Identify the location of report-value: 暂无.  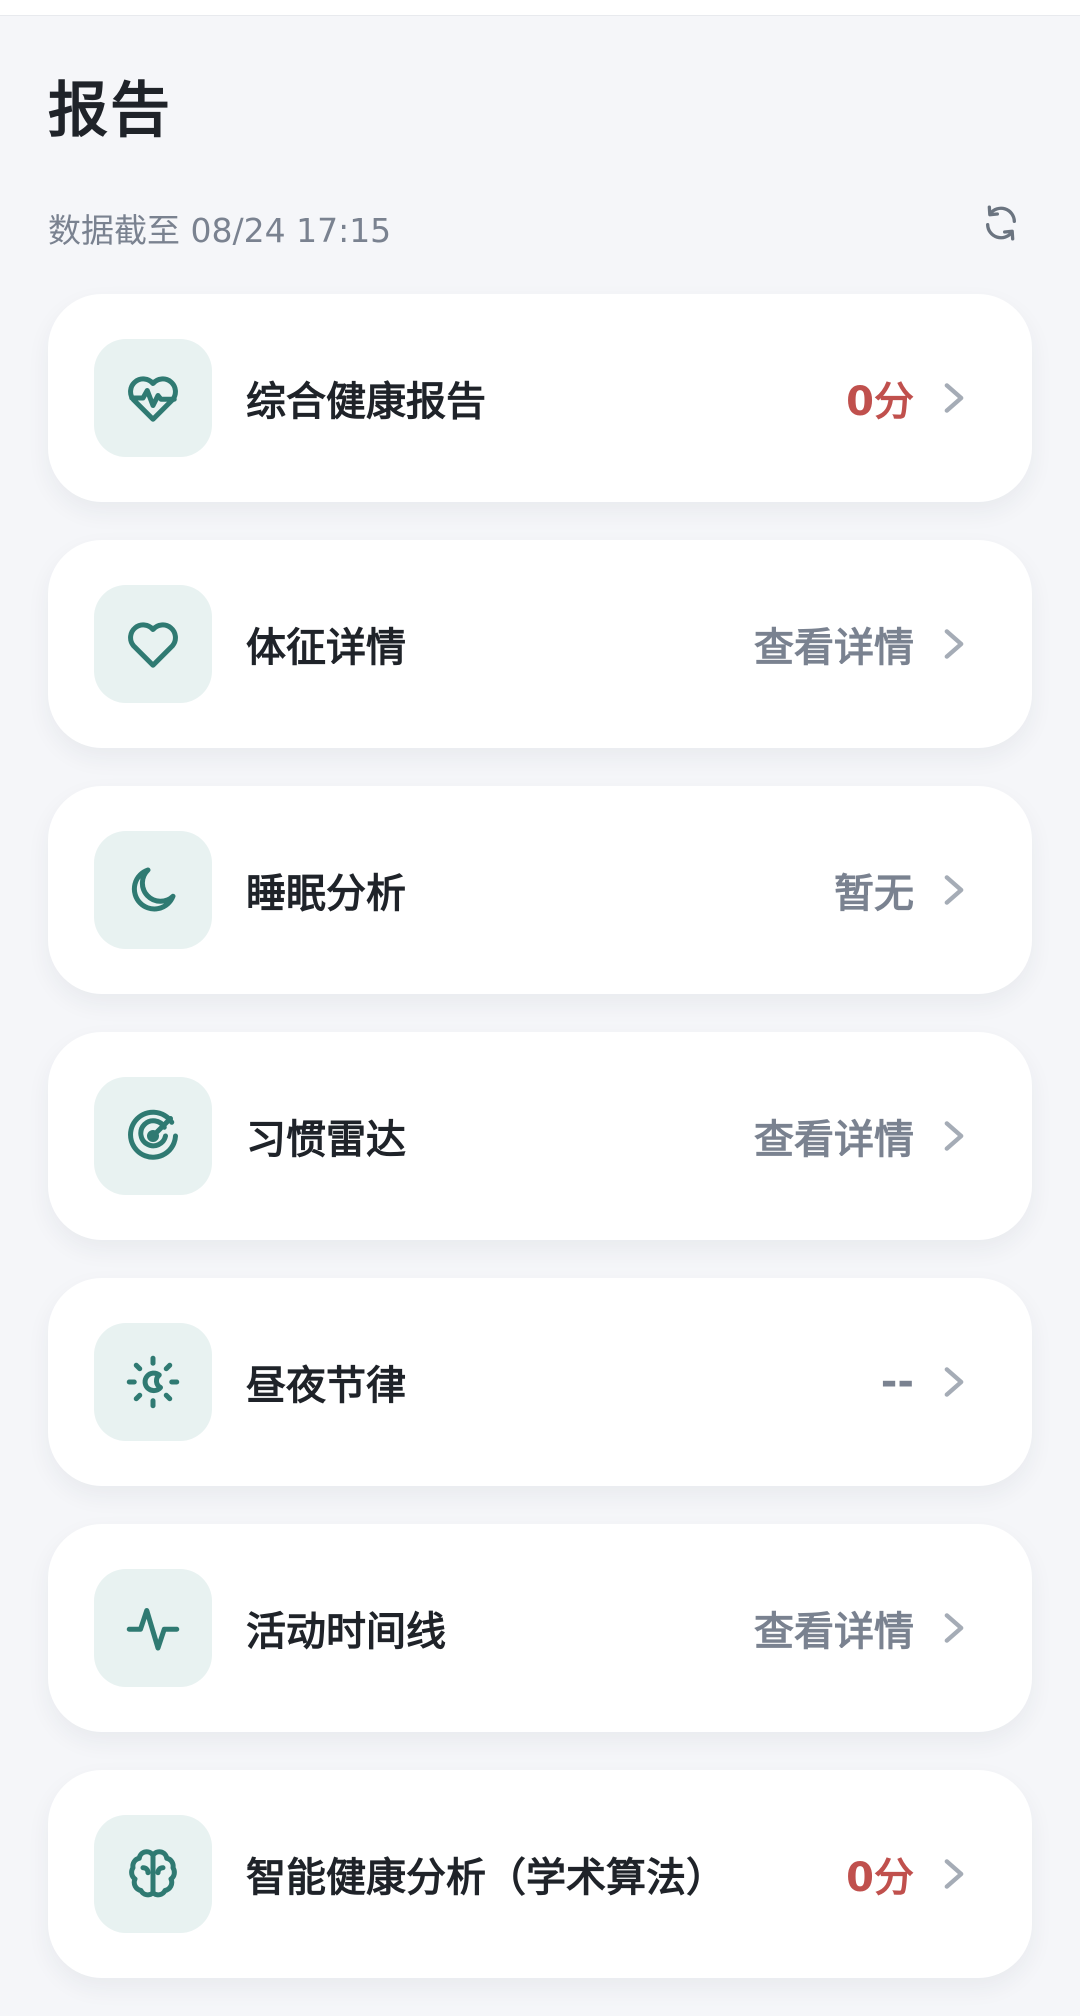
(874, 894).